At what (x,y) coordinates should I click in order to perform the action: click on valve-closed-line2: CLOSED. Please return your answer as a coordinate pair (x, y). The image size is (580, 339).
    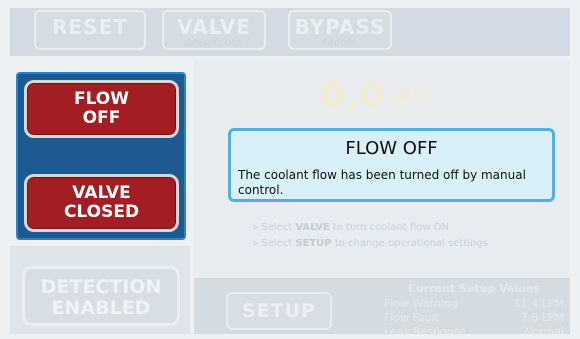
    Looking at the image, I should click on (101, 212).